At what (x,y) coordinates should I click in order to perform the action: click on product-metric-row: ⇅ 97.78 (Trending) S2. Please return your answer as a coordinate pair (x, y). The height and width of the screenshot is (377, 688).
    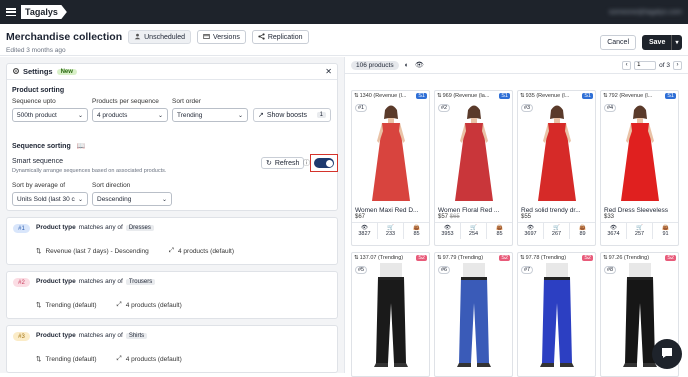
    Looking at the image, I should click on (556, 258).